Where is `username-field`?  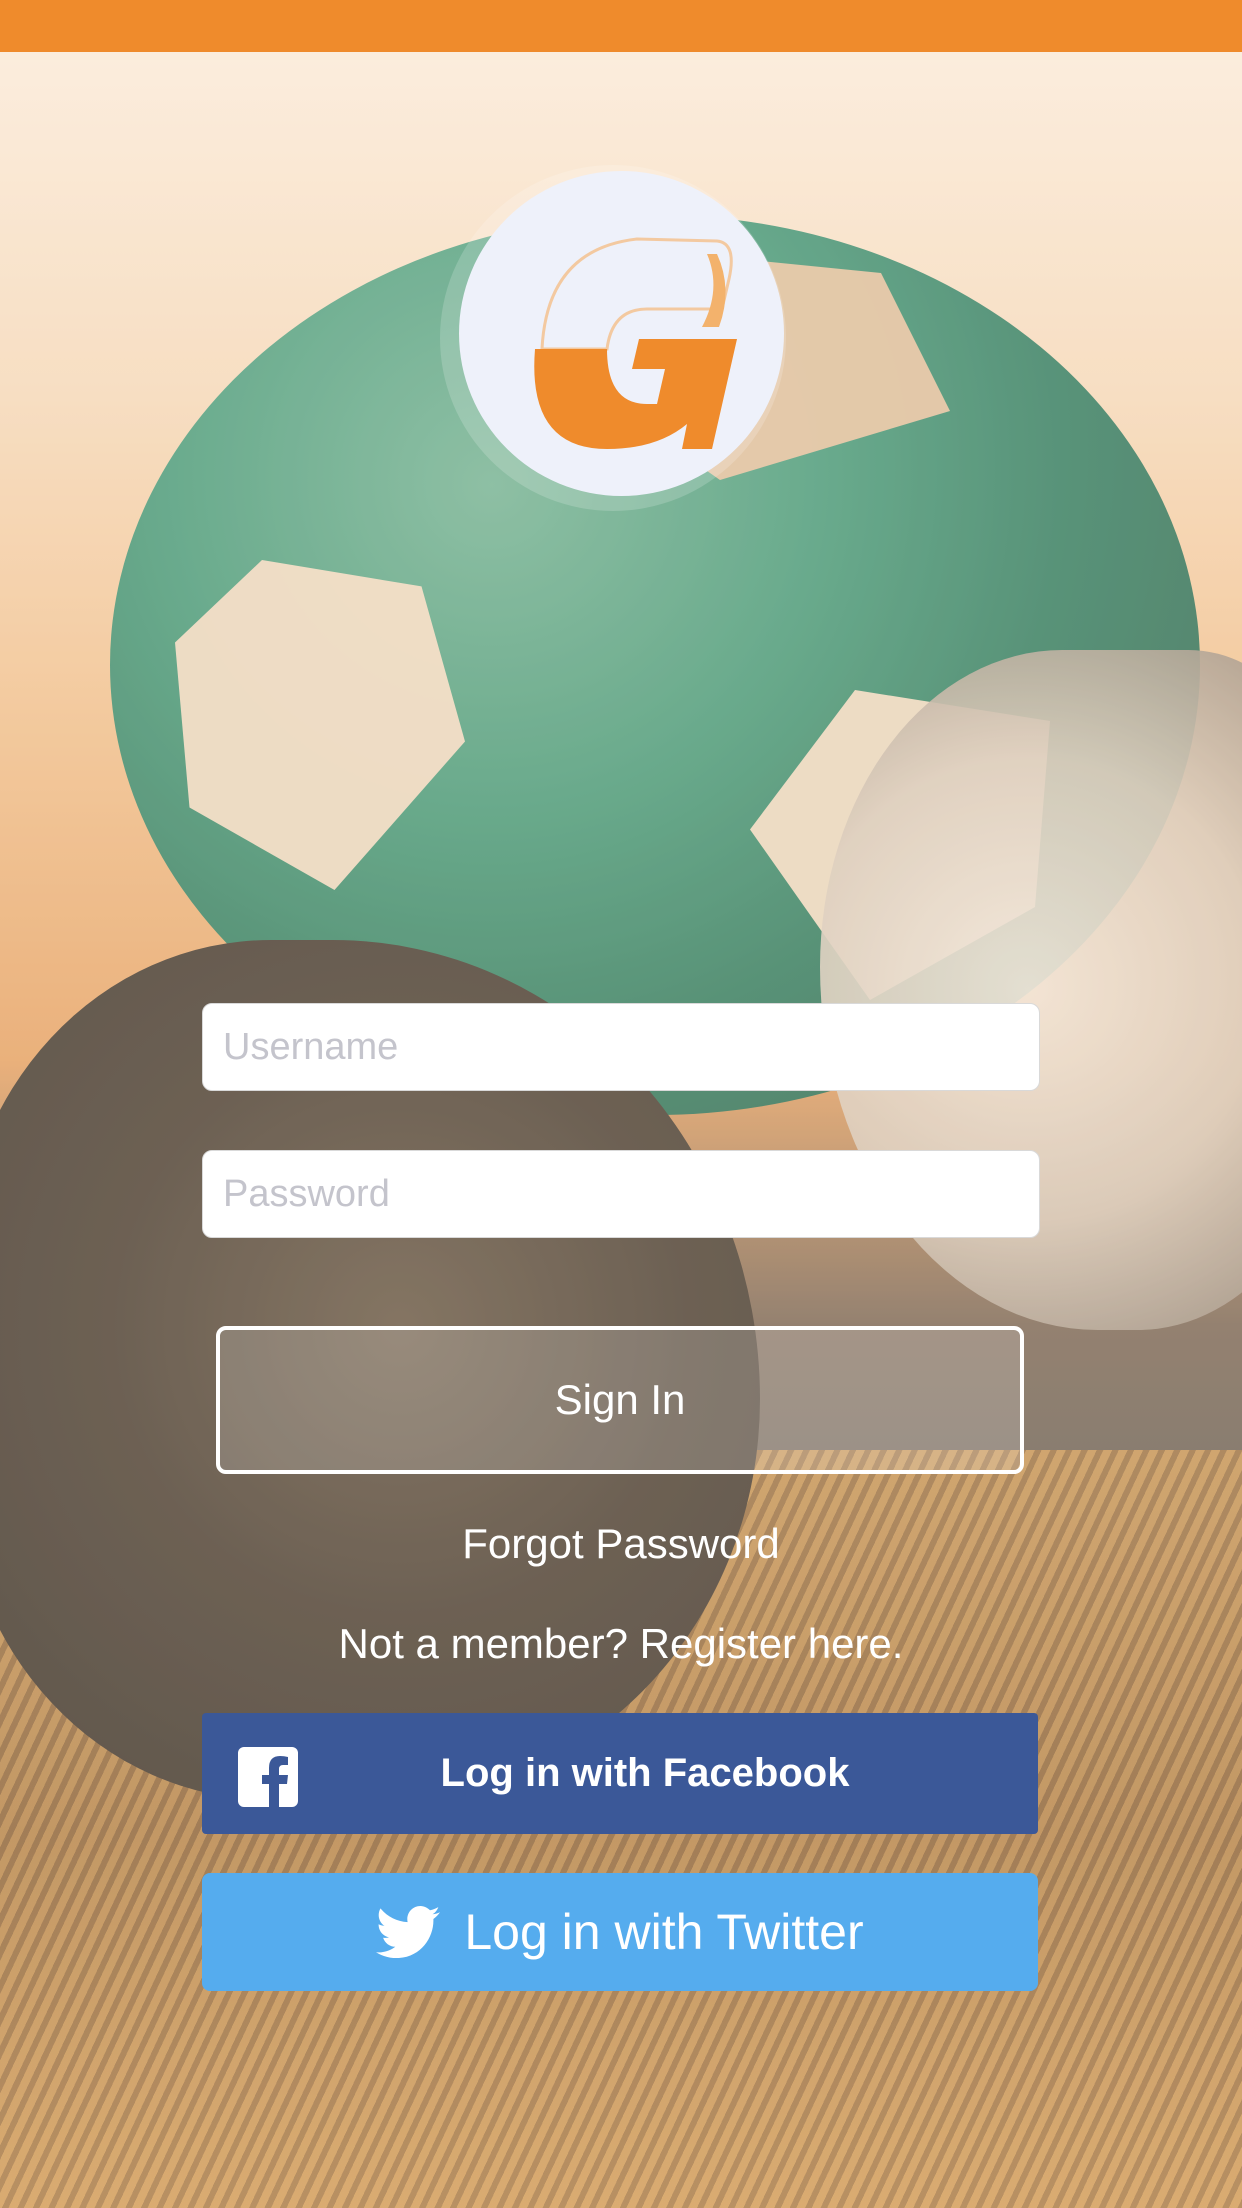 username-field is located at coordinates (621, 1047).